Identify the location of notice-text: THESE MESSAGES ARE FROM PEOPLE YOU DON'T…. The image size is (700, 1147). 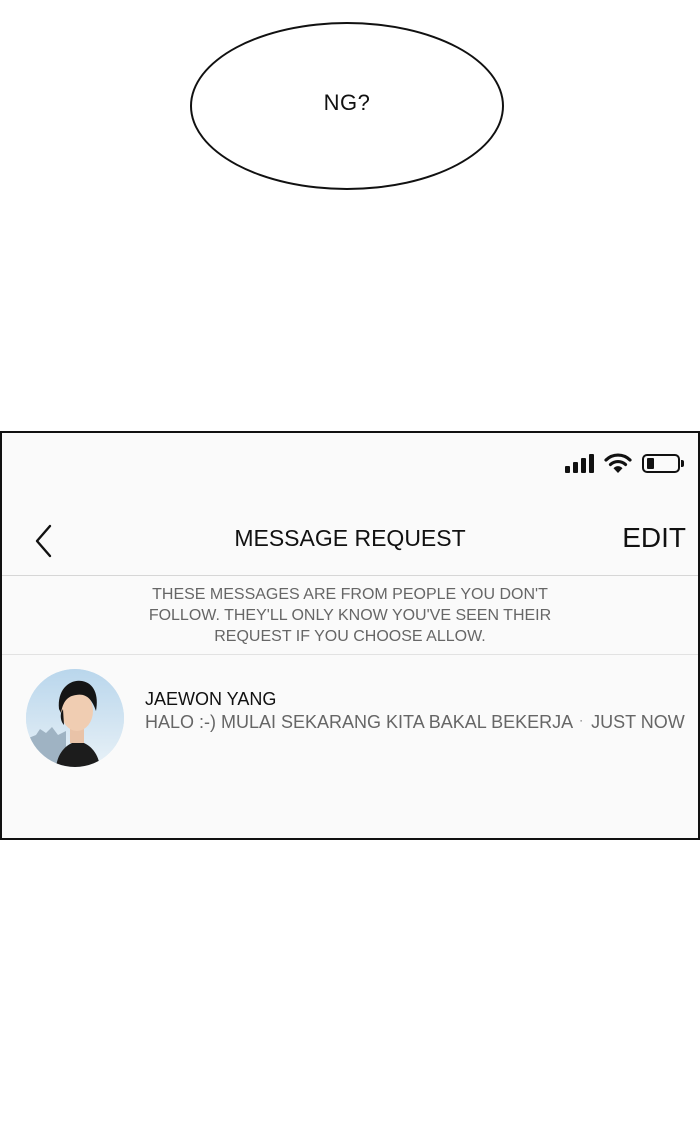
(350, 615).